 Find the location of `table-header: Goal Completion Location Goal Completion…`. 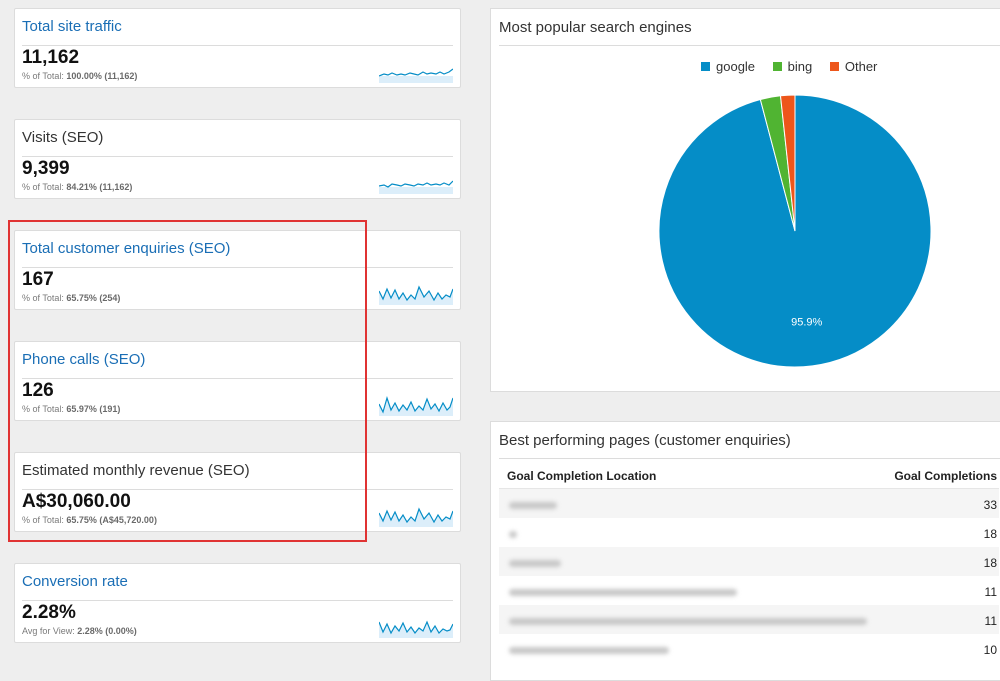

table-header: Goal Completion Location Goal Completion… is located at coordinates (749, 475).